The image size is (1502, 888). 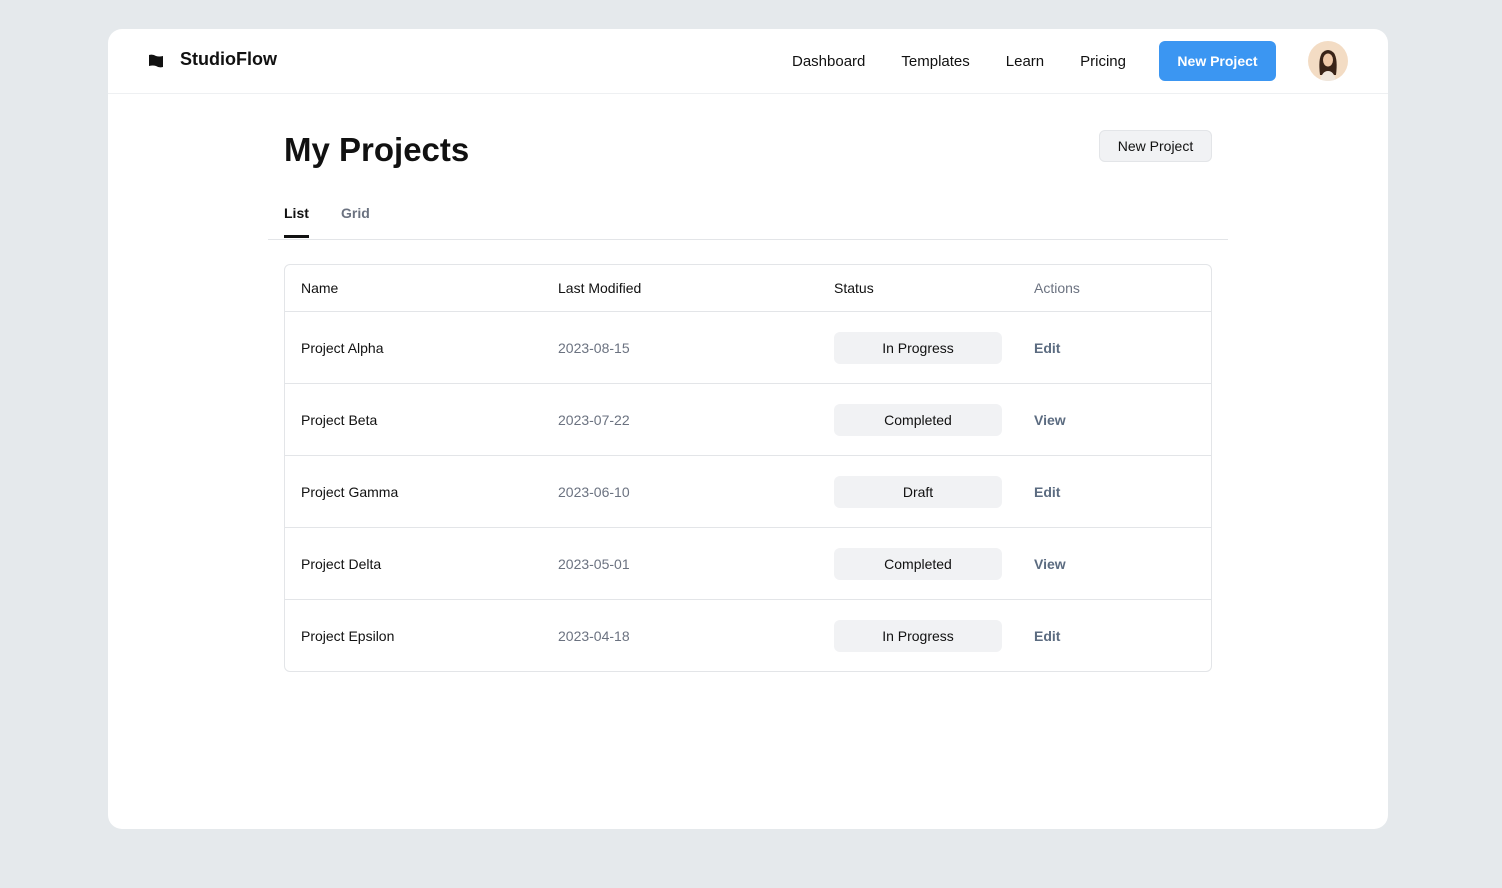 I want to click on col-last-modified: Last Modified, so click(x=600, y=288).